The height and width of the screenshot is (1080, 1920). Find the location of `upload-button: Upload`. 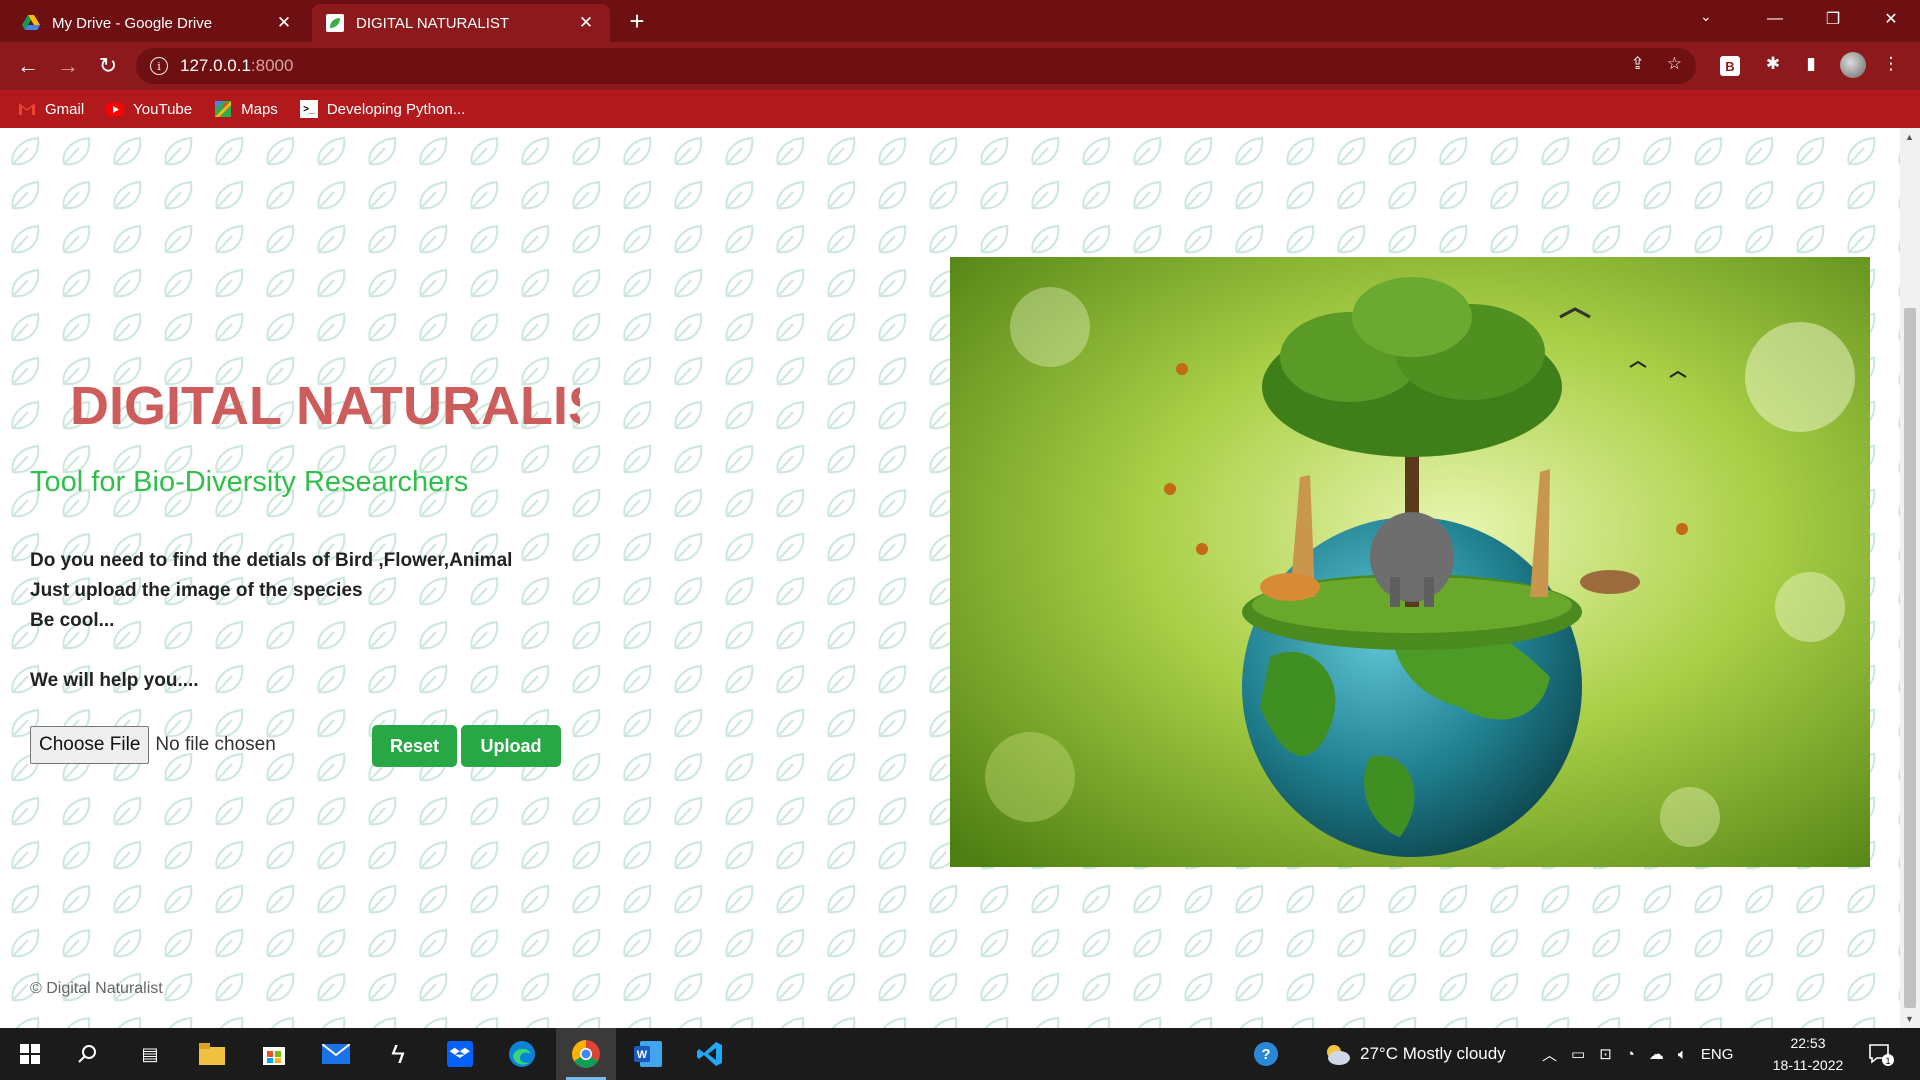

upload-button: Upload is located at coordinates (511, 746).